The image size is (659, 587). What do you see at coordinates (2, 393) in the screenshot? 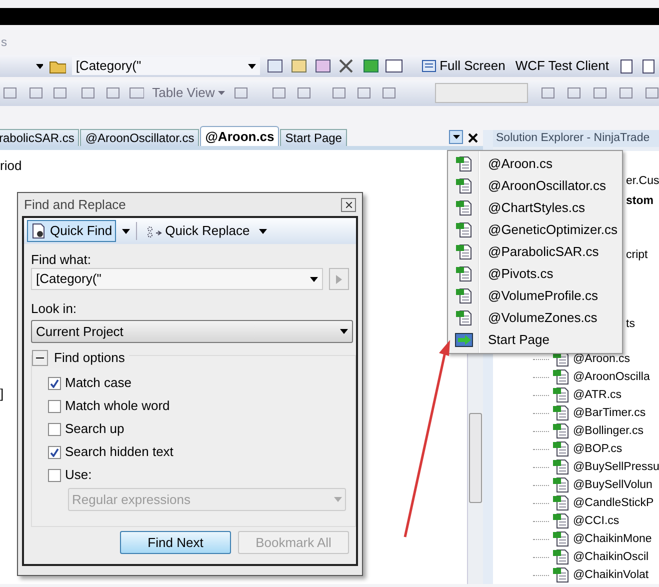
I see `code-text: ]` at bounding box center [2, 393].